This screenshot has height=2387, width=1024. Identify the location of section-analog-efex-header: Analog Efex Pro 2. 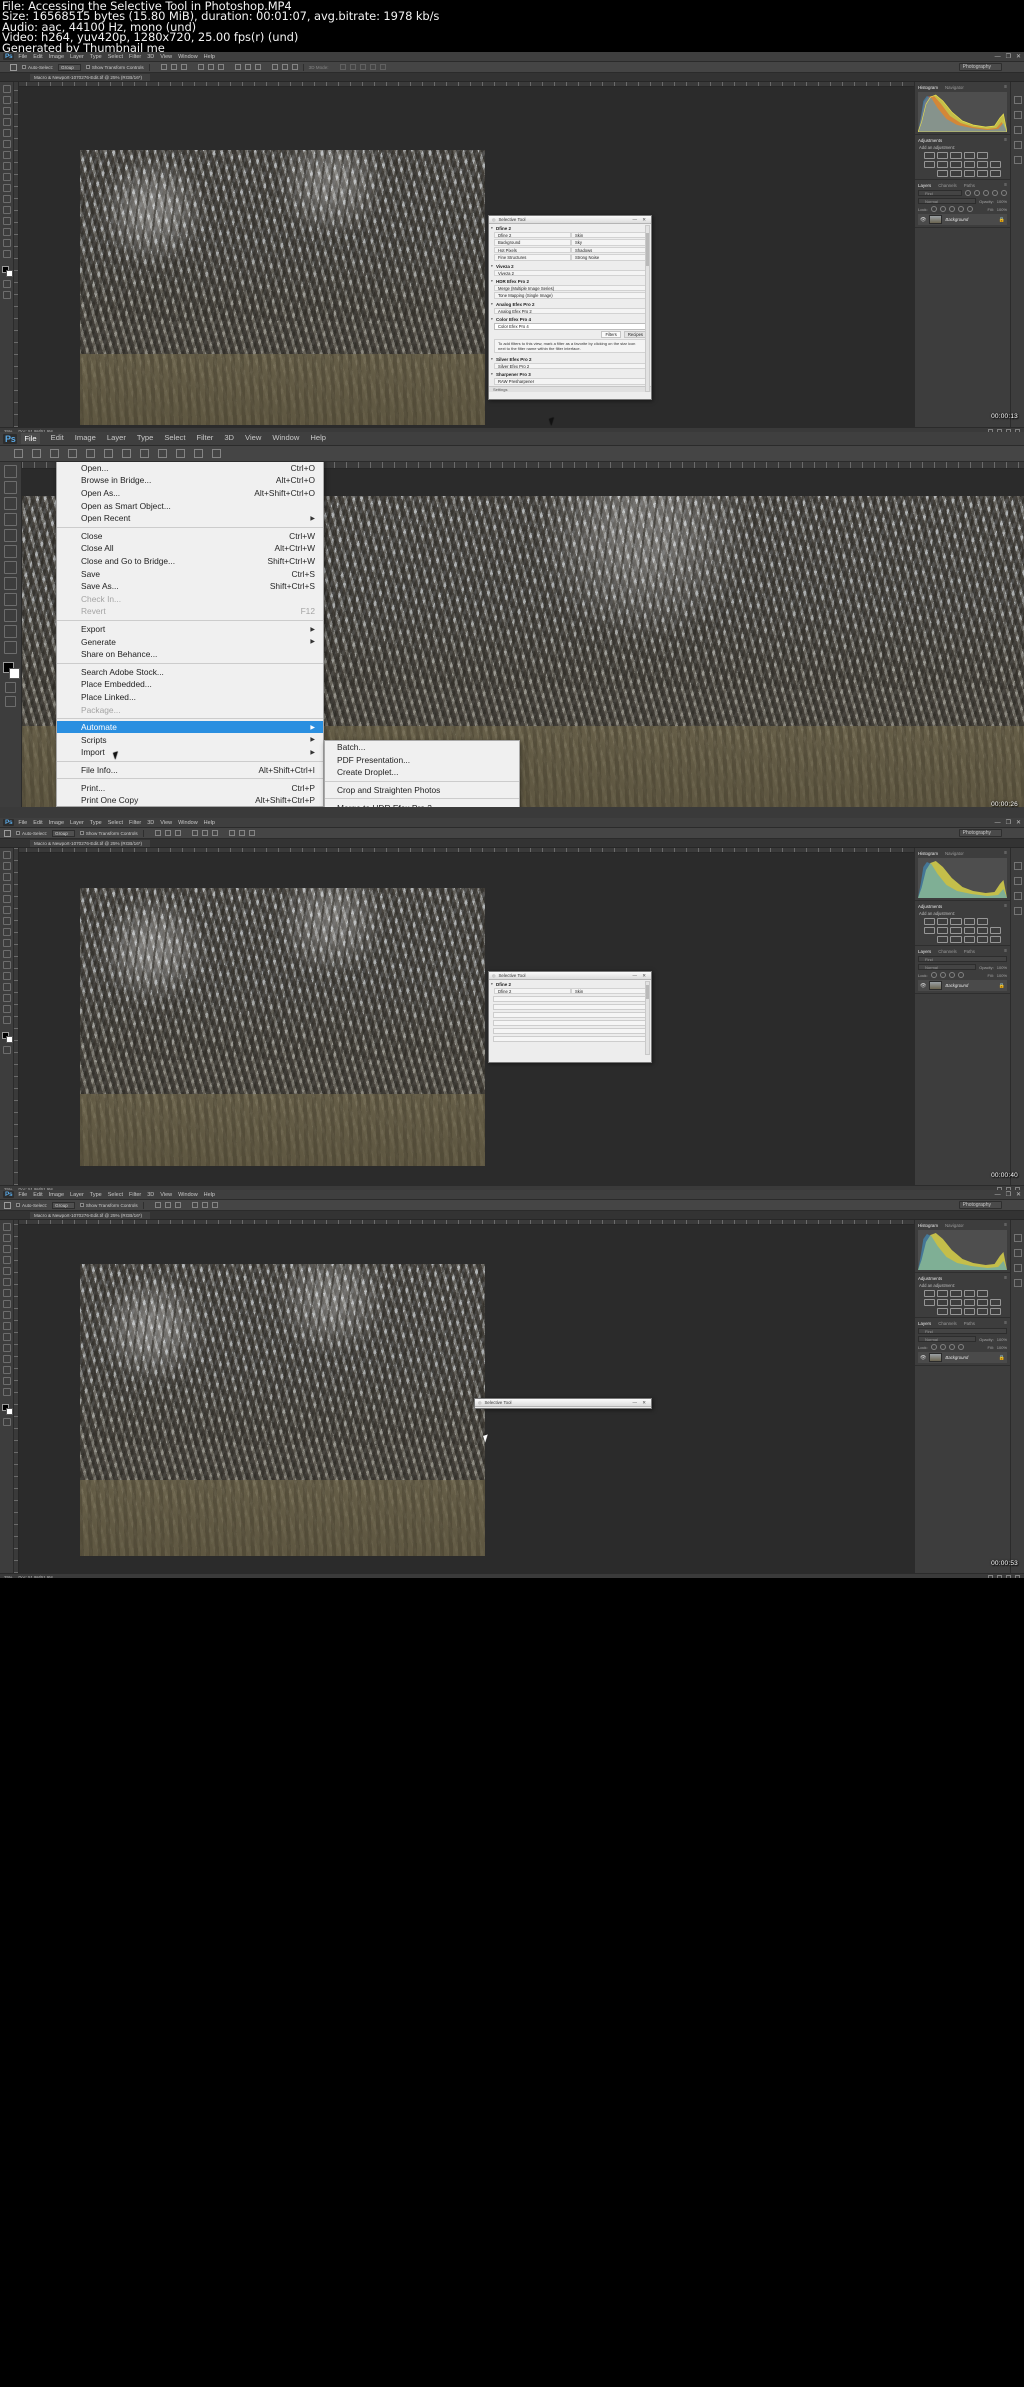
(570, 304).